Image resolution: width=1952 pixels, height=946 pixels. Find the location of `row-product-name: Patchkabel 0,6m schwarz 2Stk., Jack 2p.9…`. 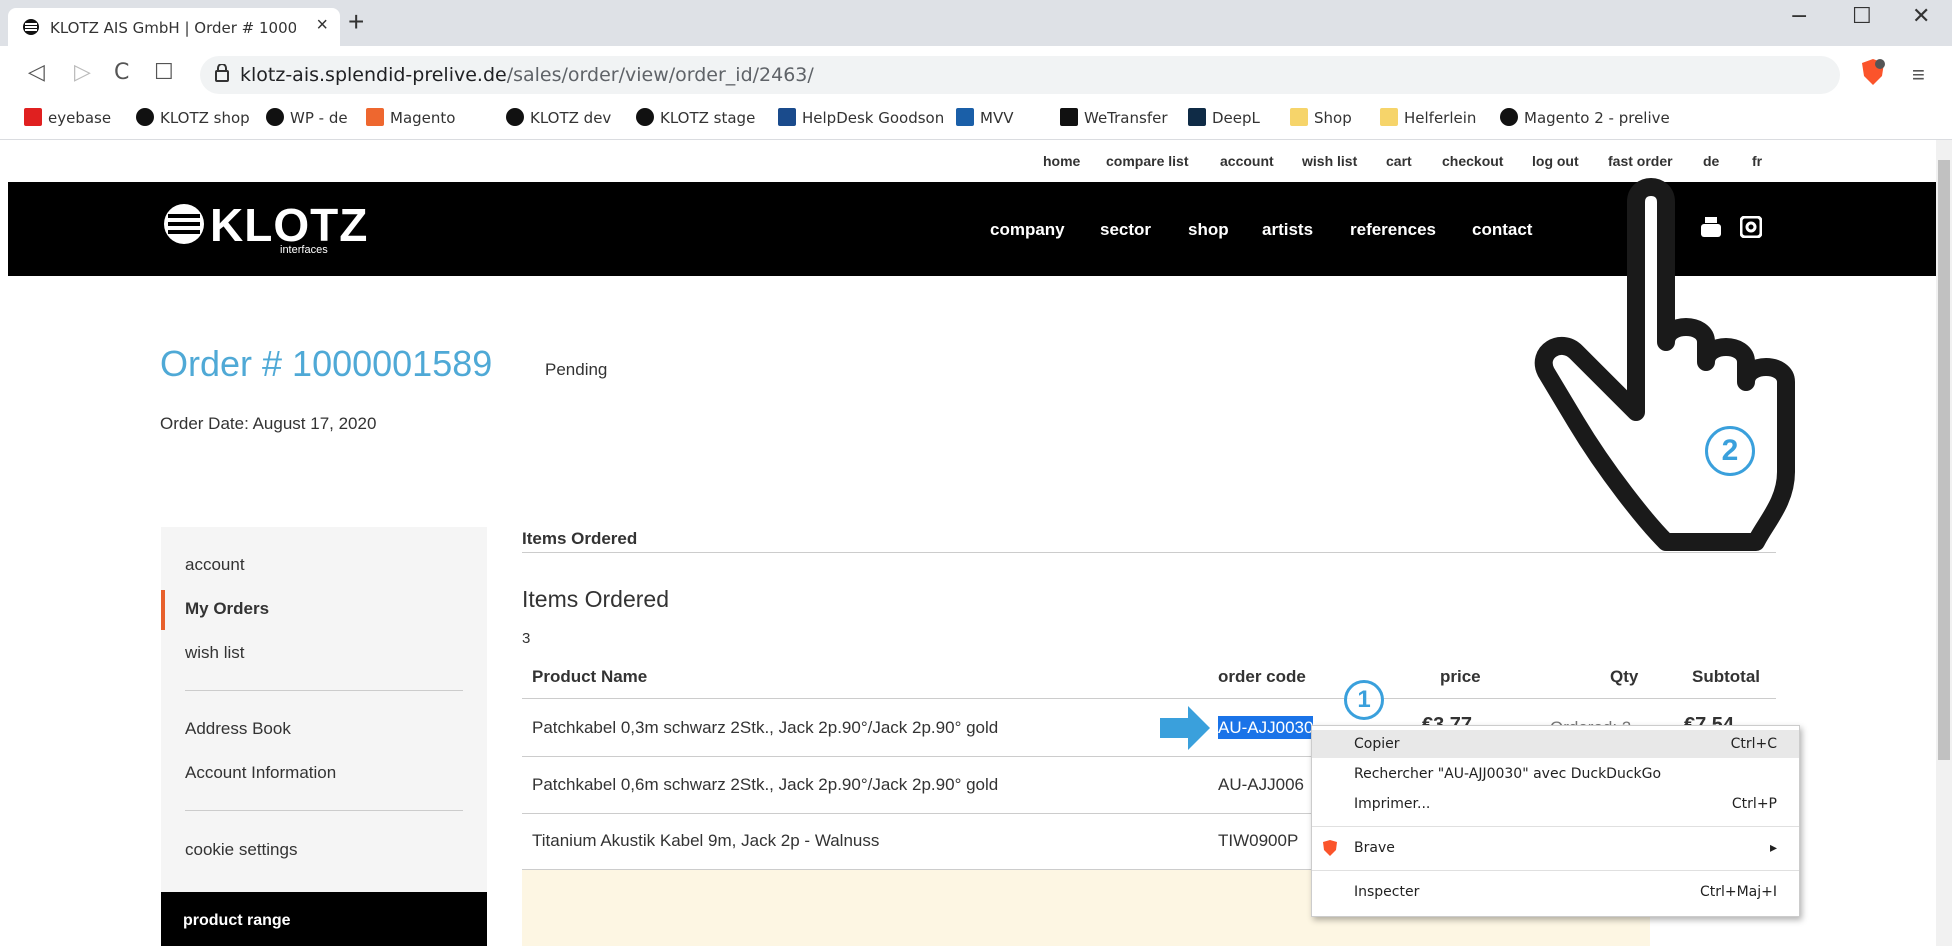

row-product-name: Patchkabel 0,6m schwarz 2Stk., Jack 2p.9… is located at coordinates (765, 784).